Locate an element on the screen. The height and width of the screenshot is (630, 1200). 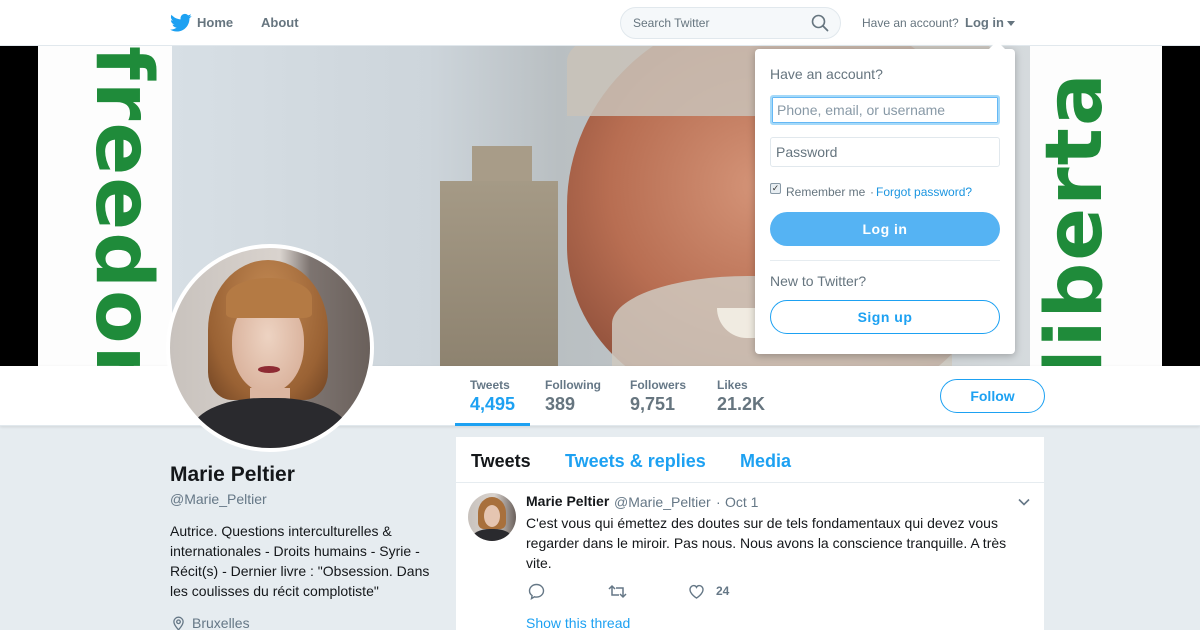
nav-about-link: About is located at coordinates (280, 22).